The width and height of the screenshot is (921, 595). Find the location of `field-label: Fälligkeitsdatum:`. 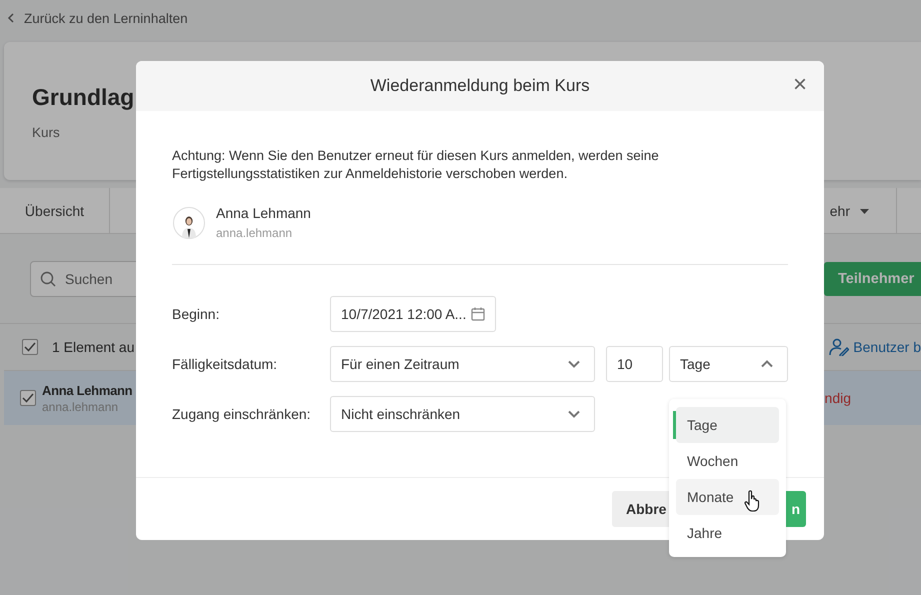

field-label: Fälligkeitsdatum: is located at coordinates (225, 364).